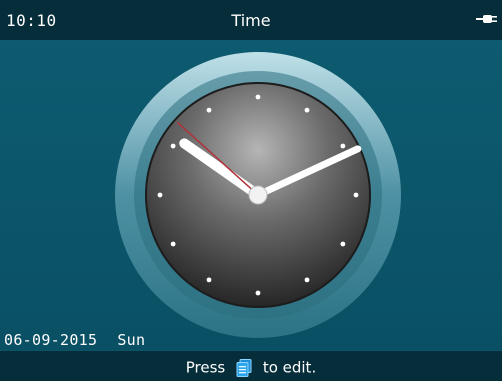 The height and width of the screenshot is (381, 502). I want to click on footer-hint: Press to edit., so click(251, 366).